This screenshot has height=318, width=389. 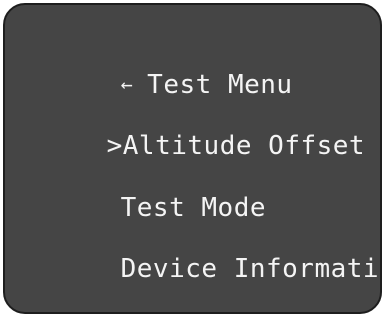 I want to click on menu-item-label: Device Information, so click(x=250, y=269).